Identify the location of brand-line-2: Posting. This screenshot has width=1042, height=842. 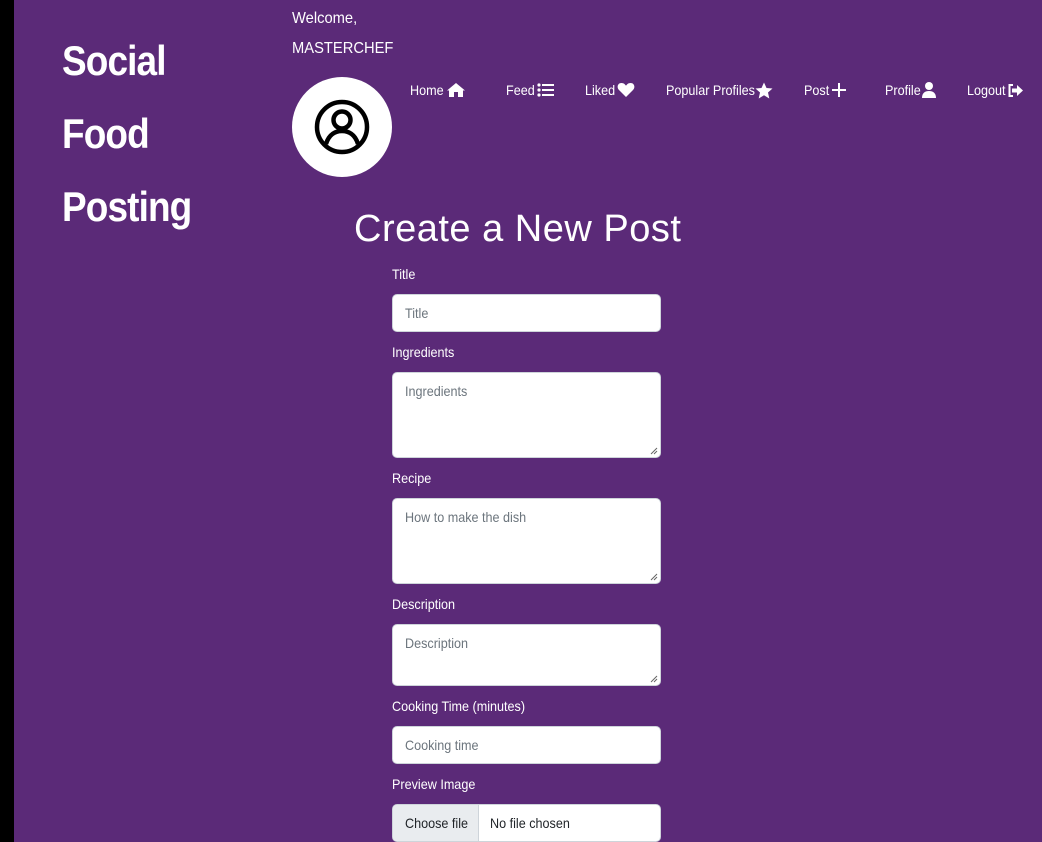
(127, 206).